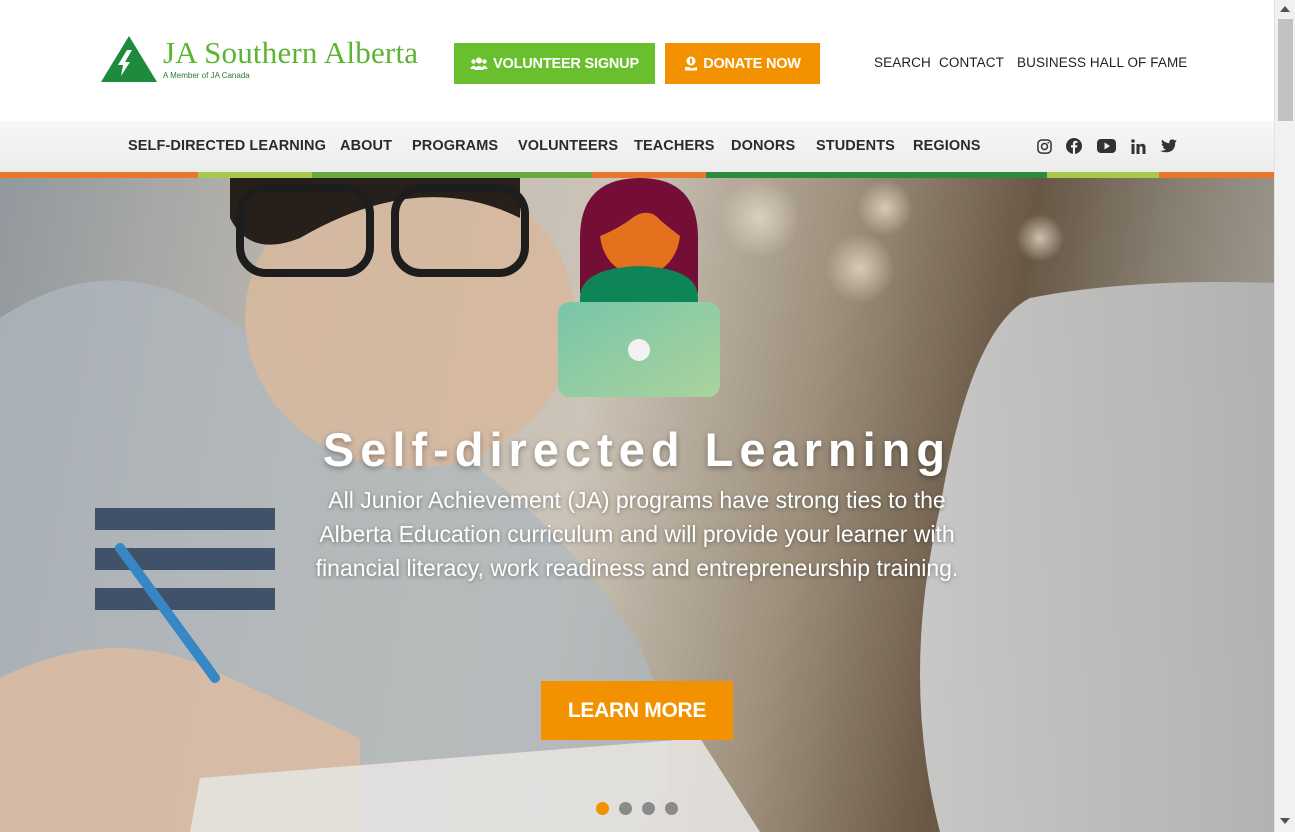 The height and width of the screenshot is (832, 1295). Describe the element at coordinates (291, 52) in the screenshot. I see `logo-title: JA Southern Alberta` at that location.